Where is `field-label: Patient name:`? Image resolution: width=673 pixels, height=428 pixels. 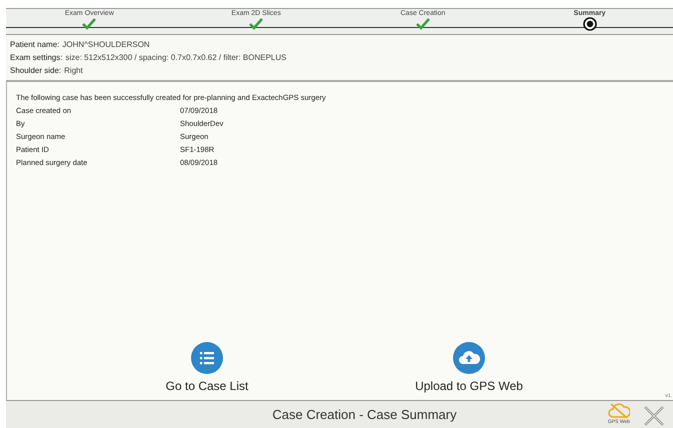
field-label: Patient name: is located at coordinates (35, 45).